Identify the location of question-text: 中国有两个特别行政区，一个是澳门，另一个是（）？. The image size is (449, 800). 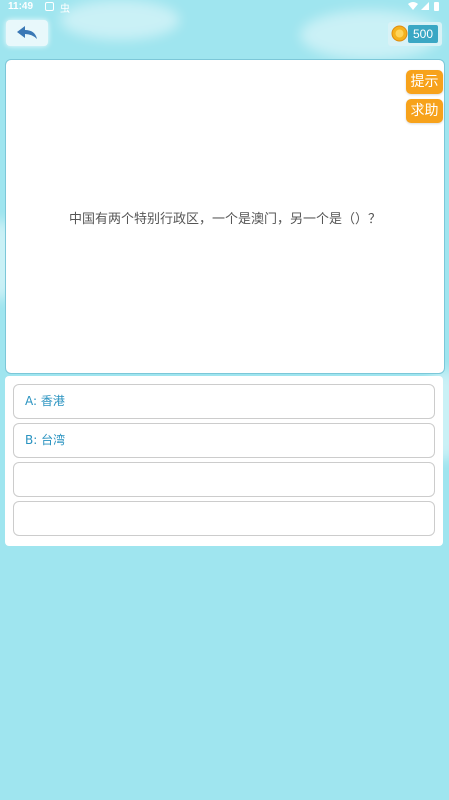
(224, 219).